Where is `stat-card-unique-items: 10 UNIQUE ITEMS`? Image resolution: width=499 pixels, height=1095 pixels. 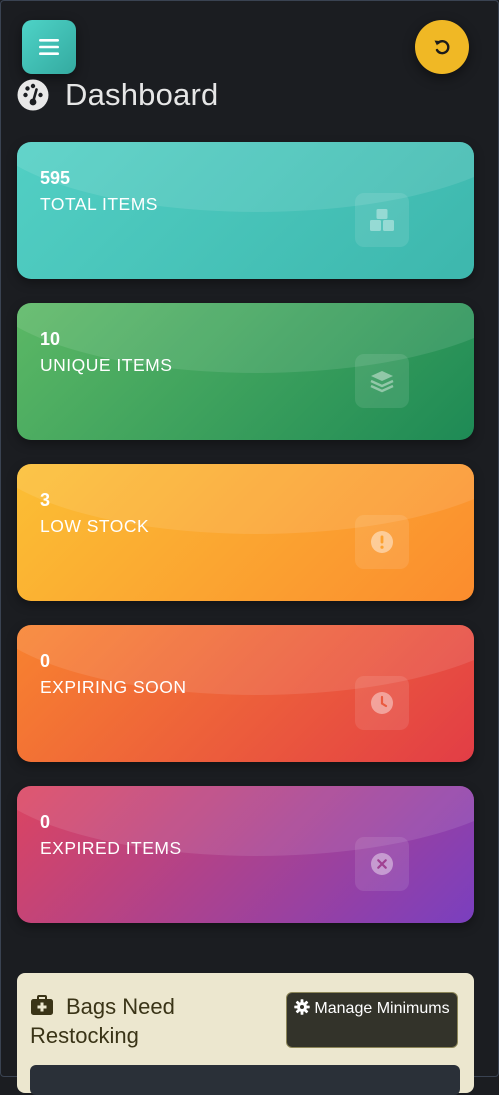 stat-card-unique-items: 10 UNIQUE ITEMS is located at coordinates (245, 371).